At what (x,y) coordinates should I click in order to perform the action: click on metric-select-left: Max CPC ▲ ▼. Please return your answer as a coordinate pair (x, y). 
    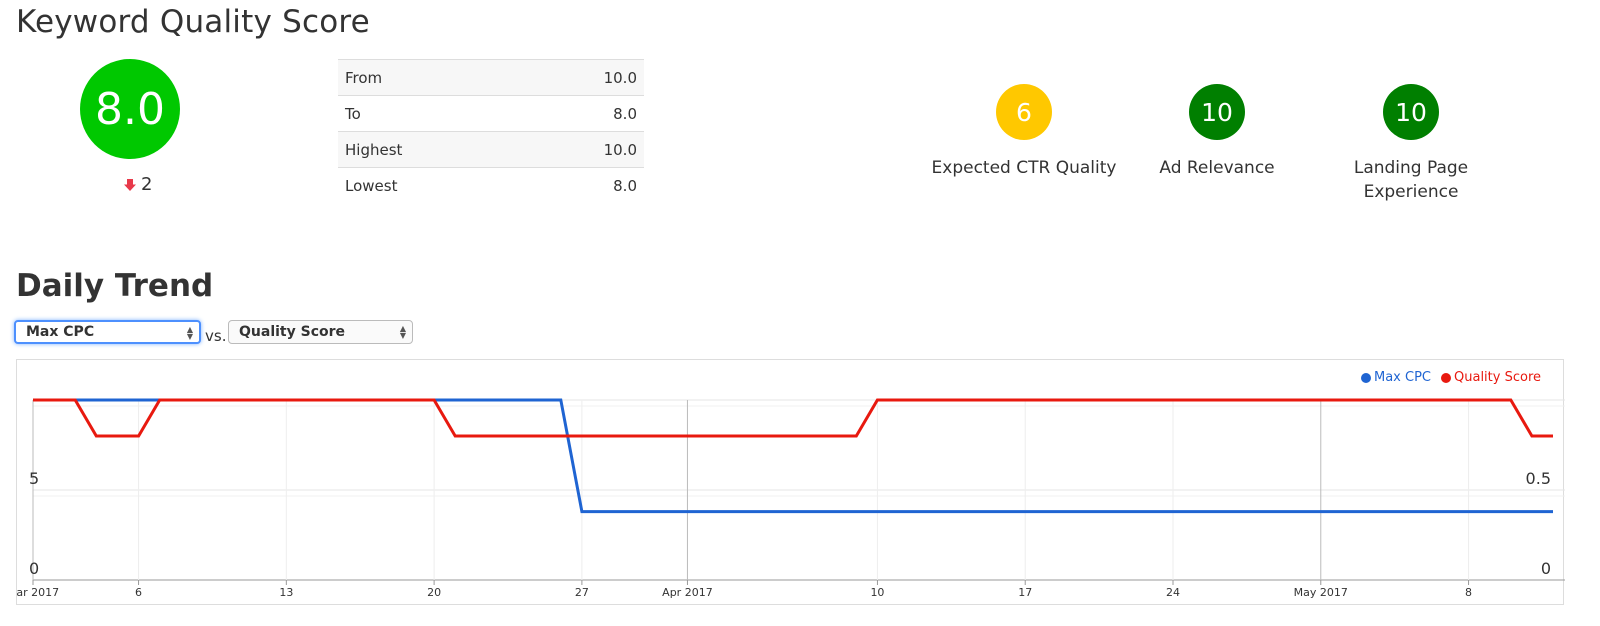
    Looking at the image, I should click on (107, 332).